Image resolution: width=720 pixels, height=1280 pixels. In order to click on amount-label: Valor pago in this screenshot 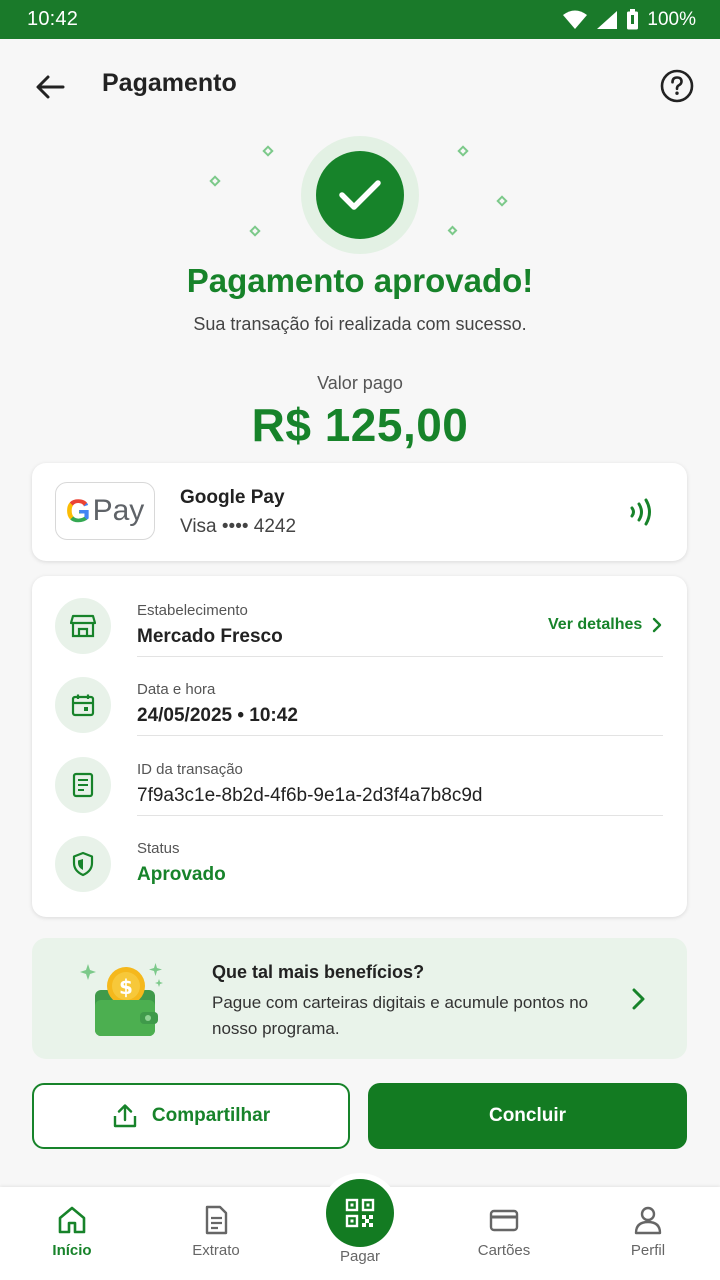, I will do `click(360, 383)`.